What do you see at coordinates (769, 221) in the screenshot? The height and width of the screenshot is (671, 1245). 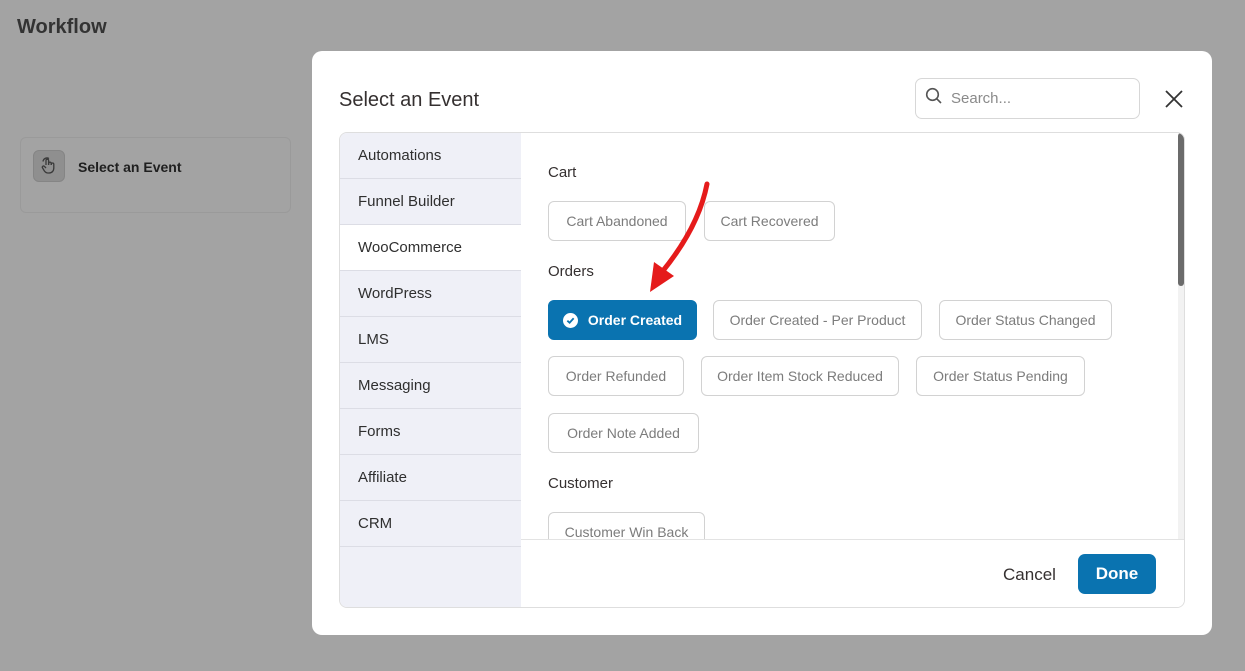 I see `event-chip-cart-recovered: Cart Recovered` at bounding box center [769, 221].